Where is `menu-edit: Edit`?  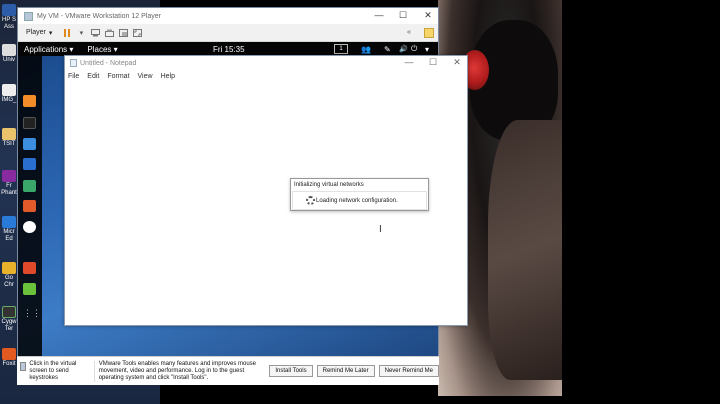
menu-edit: Edit is located at coordinates (93, 76).